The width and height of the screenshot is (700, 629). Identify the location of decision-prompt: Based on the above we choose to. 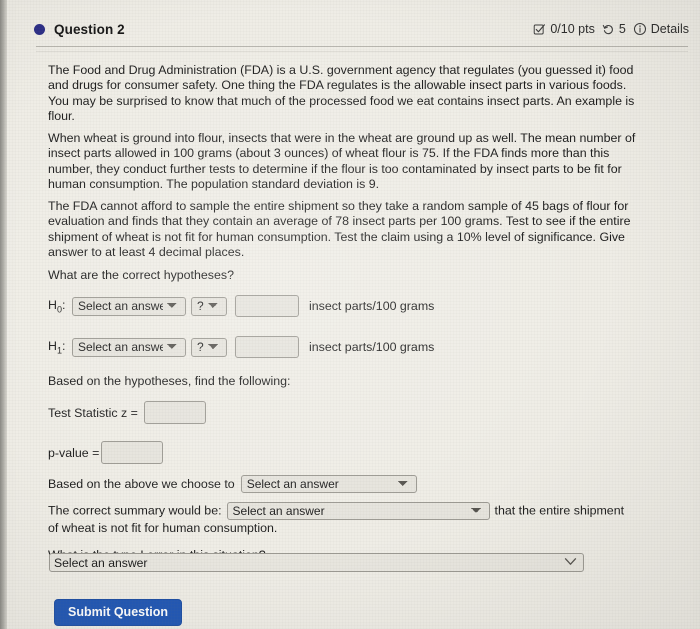
(141, 484).